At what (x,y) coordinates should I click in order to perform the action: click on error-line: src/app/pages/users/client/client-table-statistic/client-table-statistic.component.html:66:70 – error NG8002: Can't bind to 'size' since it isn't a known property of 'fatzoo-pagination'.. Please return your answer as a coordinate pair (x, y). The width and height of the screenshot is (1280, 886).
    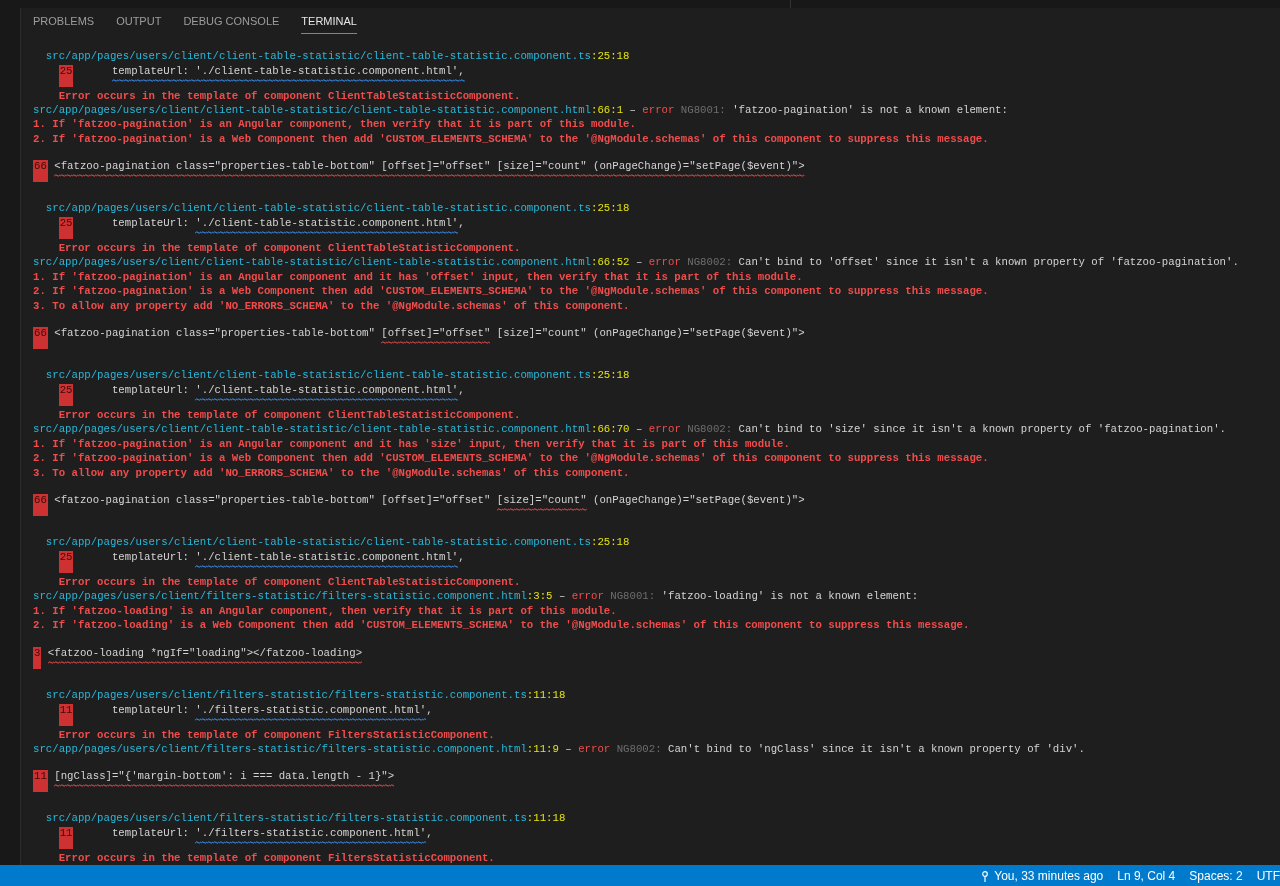
    Looking at the image, I should click on (630, 429).